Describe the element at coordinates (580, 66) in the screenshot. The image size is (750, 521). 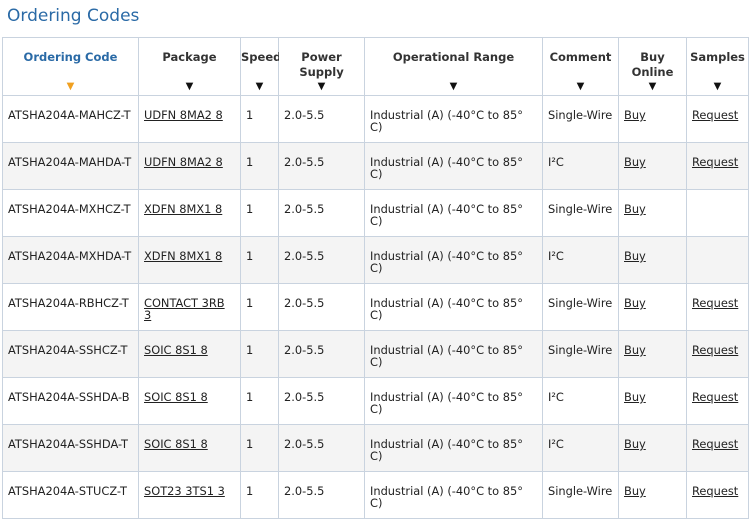
I see `column-header-comment: Comment ▼` at that location.